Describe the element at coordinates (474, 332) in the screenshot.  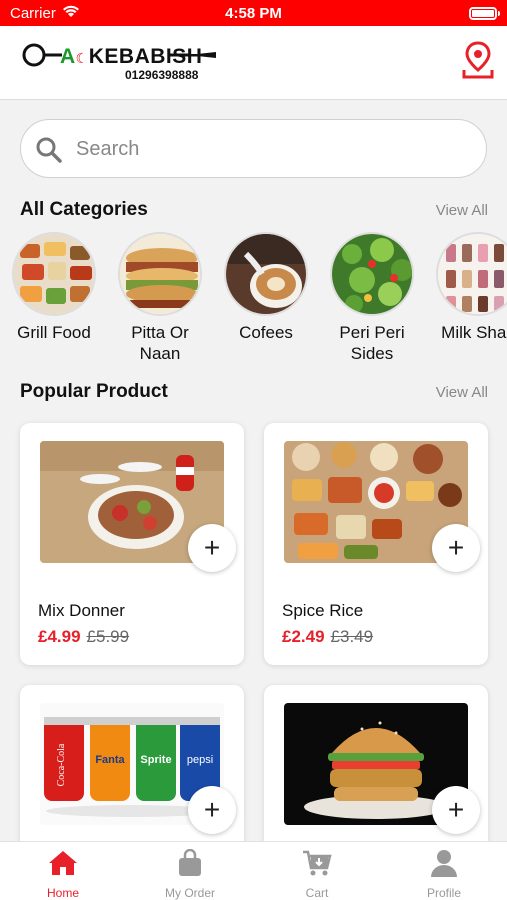
I see `category-label: Milk Shak` at that location.